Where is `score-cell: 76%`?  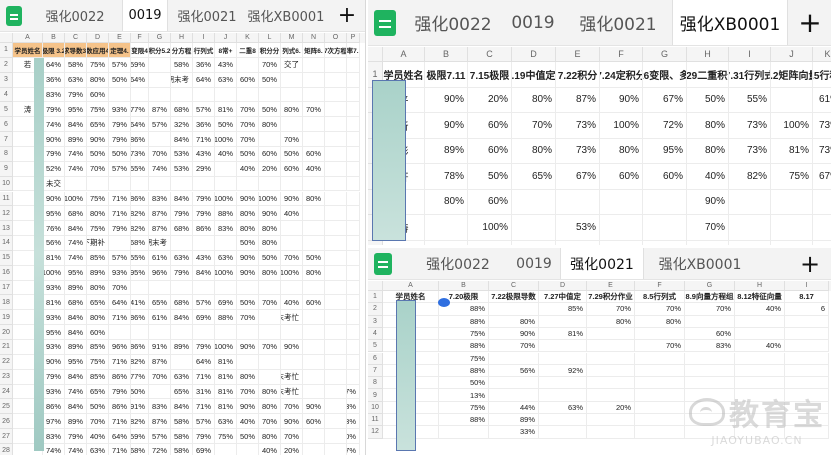 score-cell: 76% is located at coordinates (54, 229).